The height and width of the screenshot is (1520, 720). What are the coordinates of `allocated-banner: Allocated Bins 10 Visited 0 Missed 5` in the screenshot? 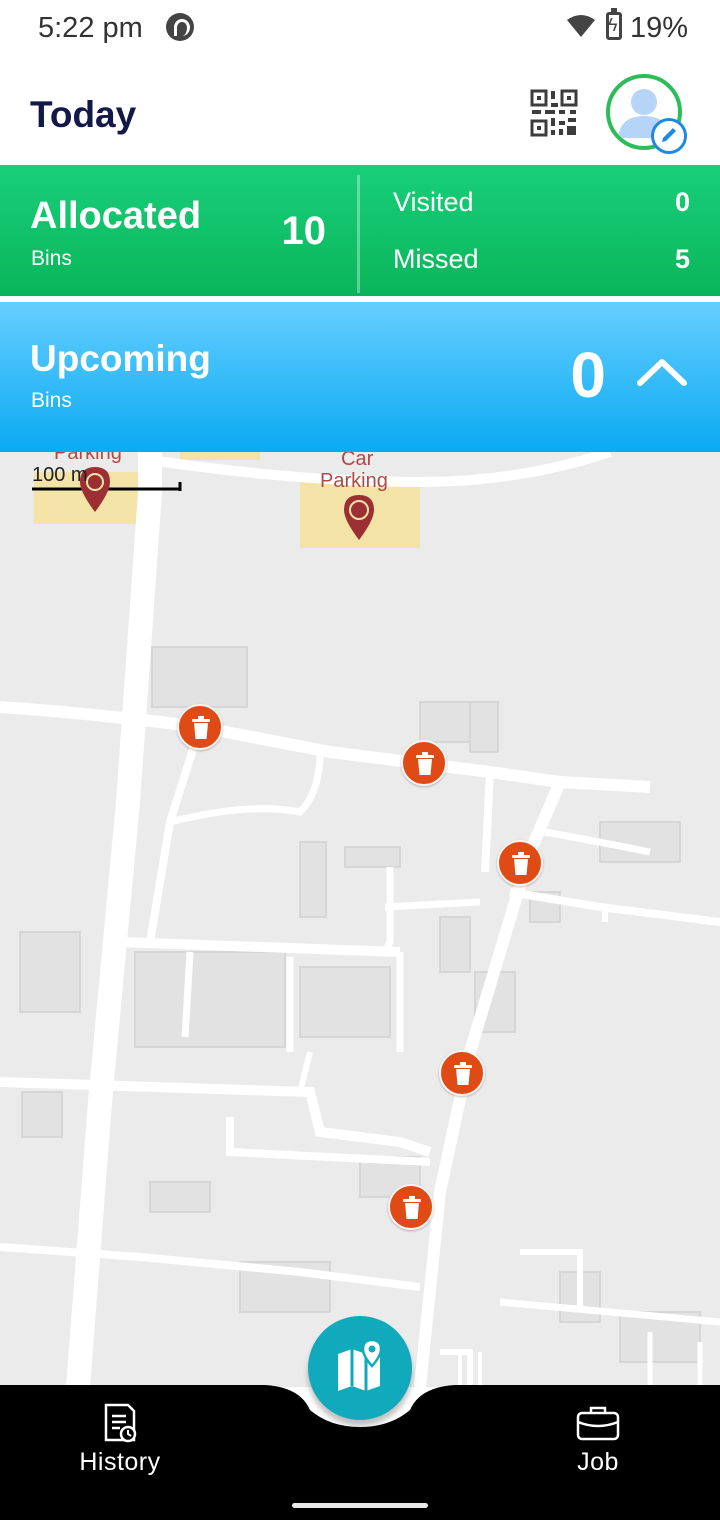 It's located at (360, 230).